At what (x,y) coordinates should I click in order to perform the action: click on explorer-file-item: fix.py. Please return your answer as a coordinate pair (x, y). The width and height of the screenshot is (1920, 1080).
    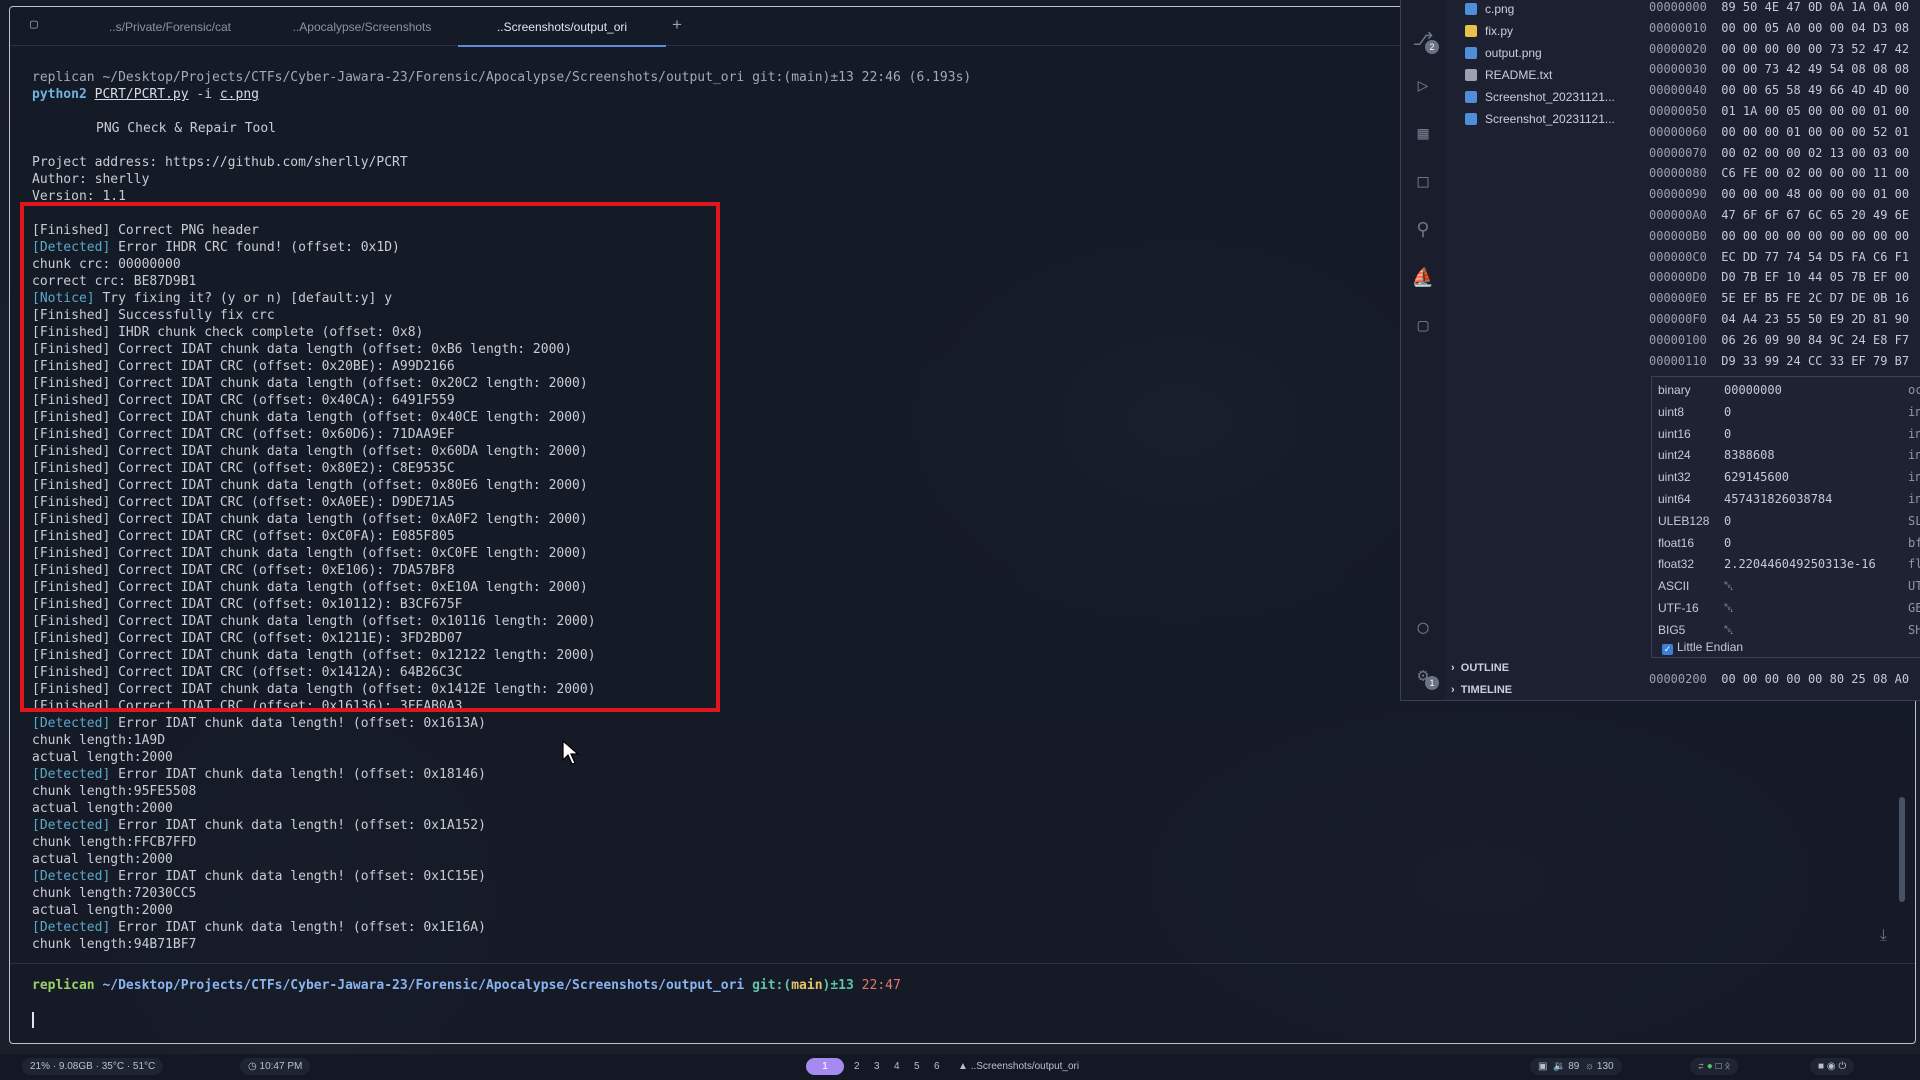
    Looking at the image, I should click on (1489, 31).